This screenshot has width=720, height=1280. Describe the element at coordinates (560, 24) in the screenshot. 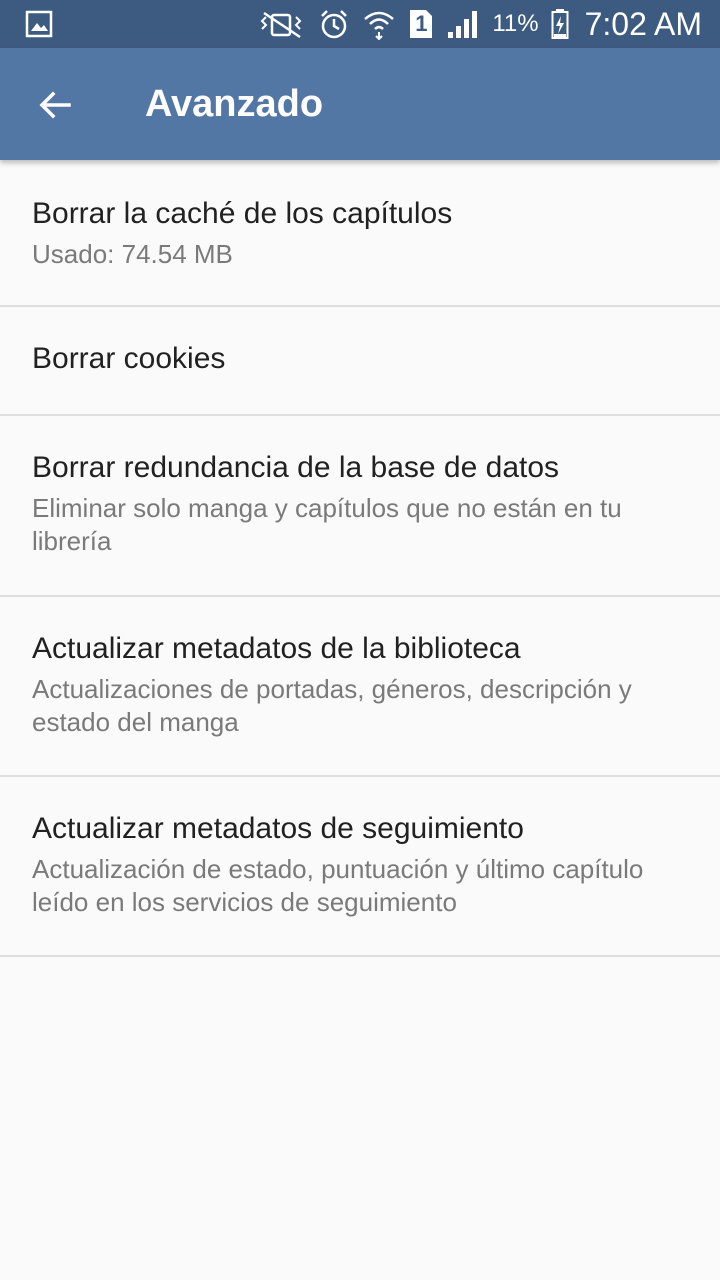

I see `battery-charging-icon` at that location.